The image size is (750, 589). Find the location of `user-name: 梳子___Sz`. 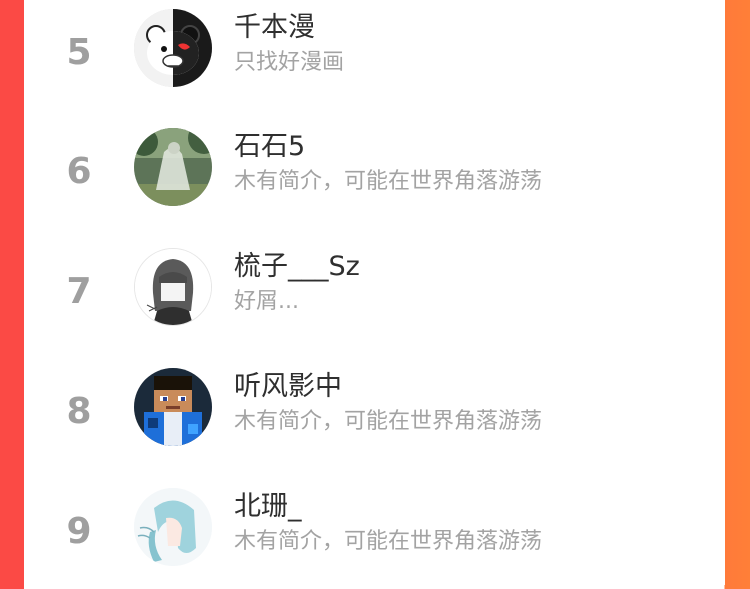

user-name: 梳子___Sz is located at coordinates (297, 266).